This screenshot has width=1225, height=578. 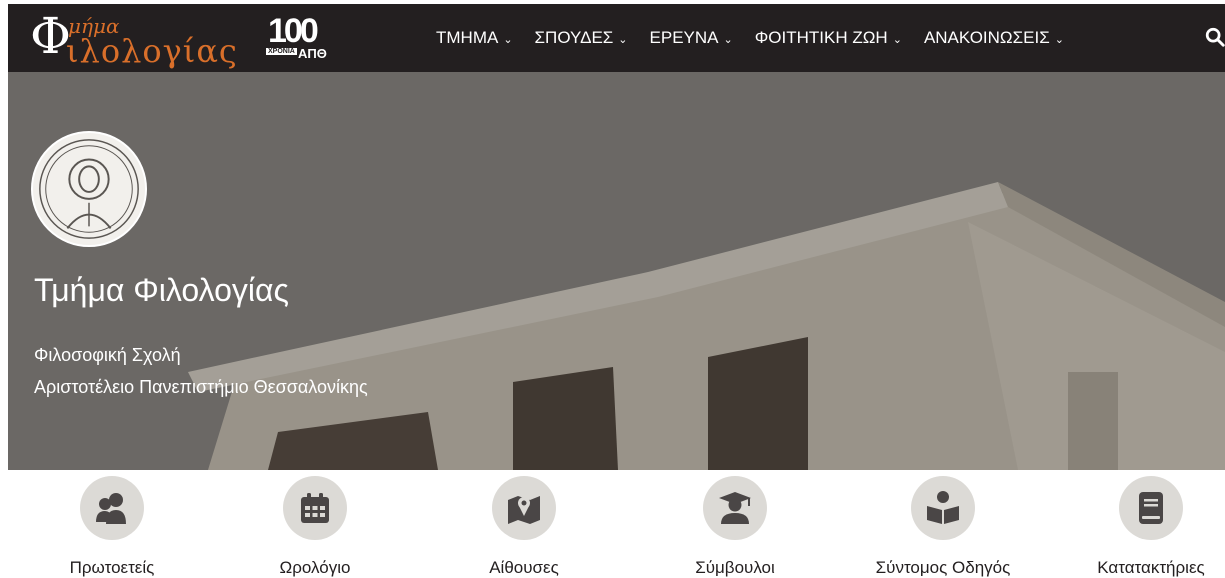 I want to click on nav-item-student-life: ΦΟΙΤΗΤΙΚΗ ΖΩΗ ⌄, so click(x=828, y=38).